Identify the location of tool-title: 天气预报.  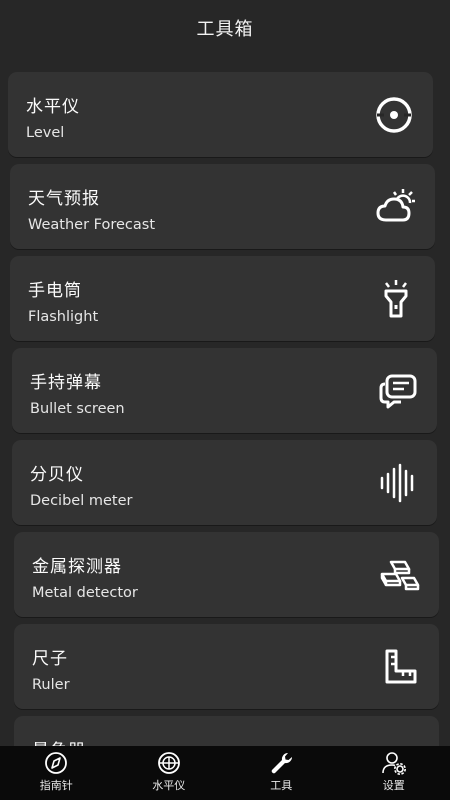
(64, 199).